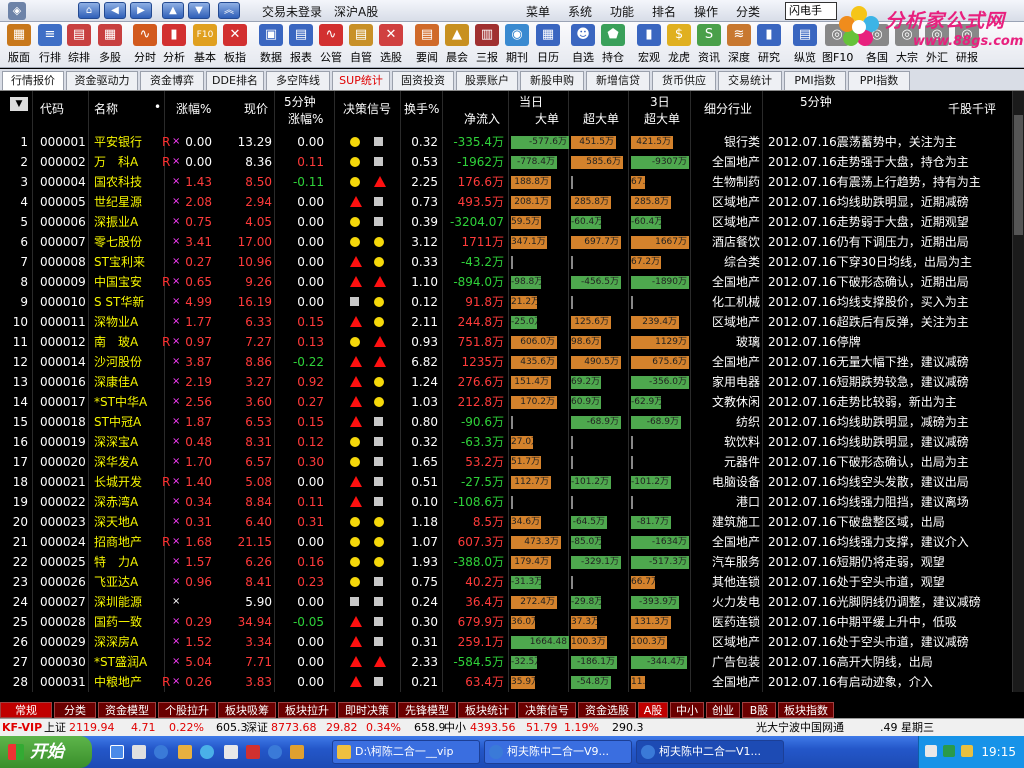 The image size is (1024, 768). Describe the element at coordinates (117, 752) in the screenshot. I see `desktop-icon` at that location.